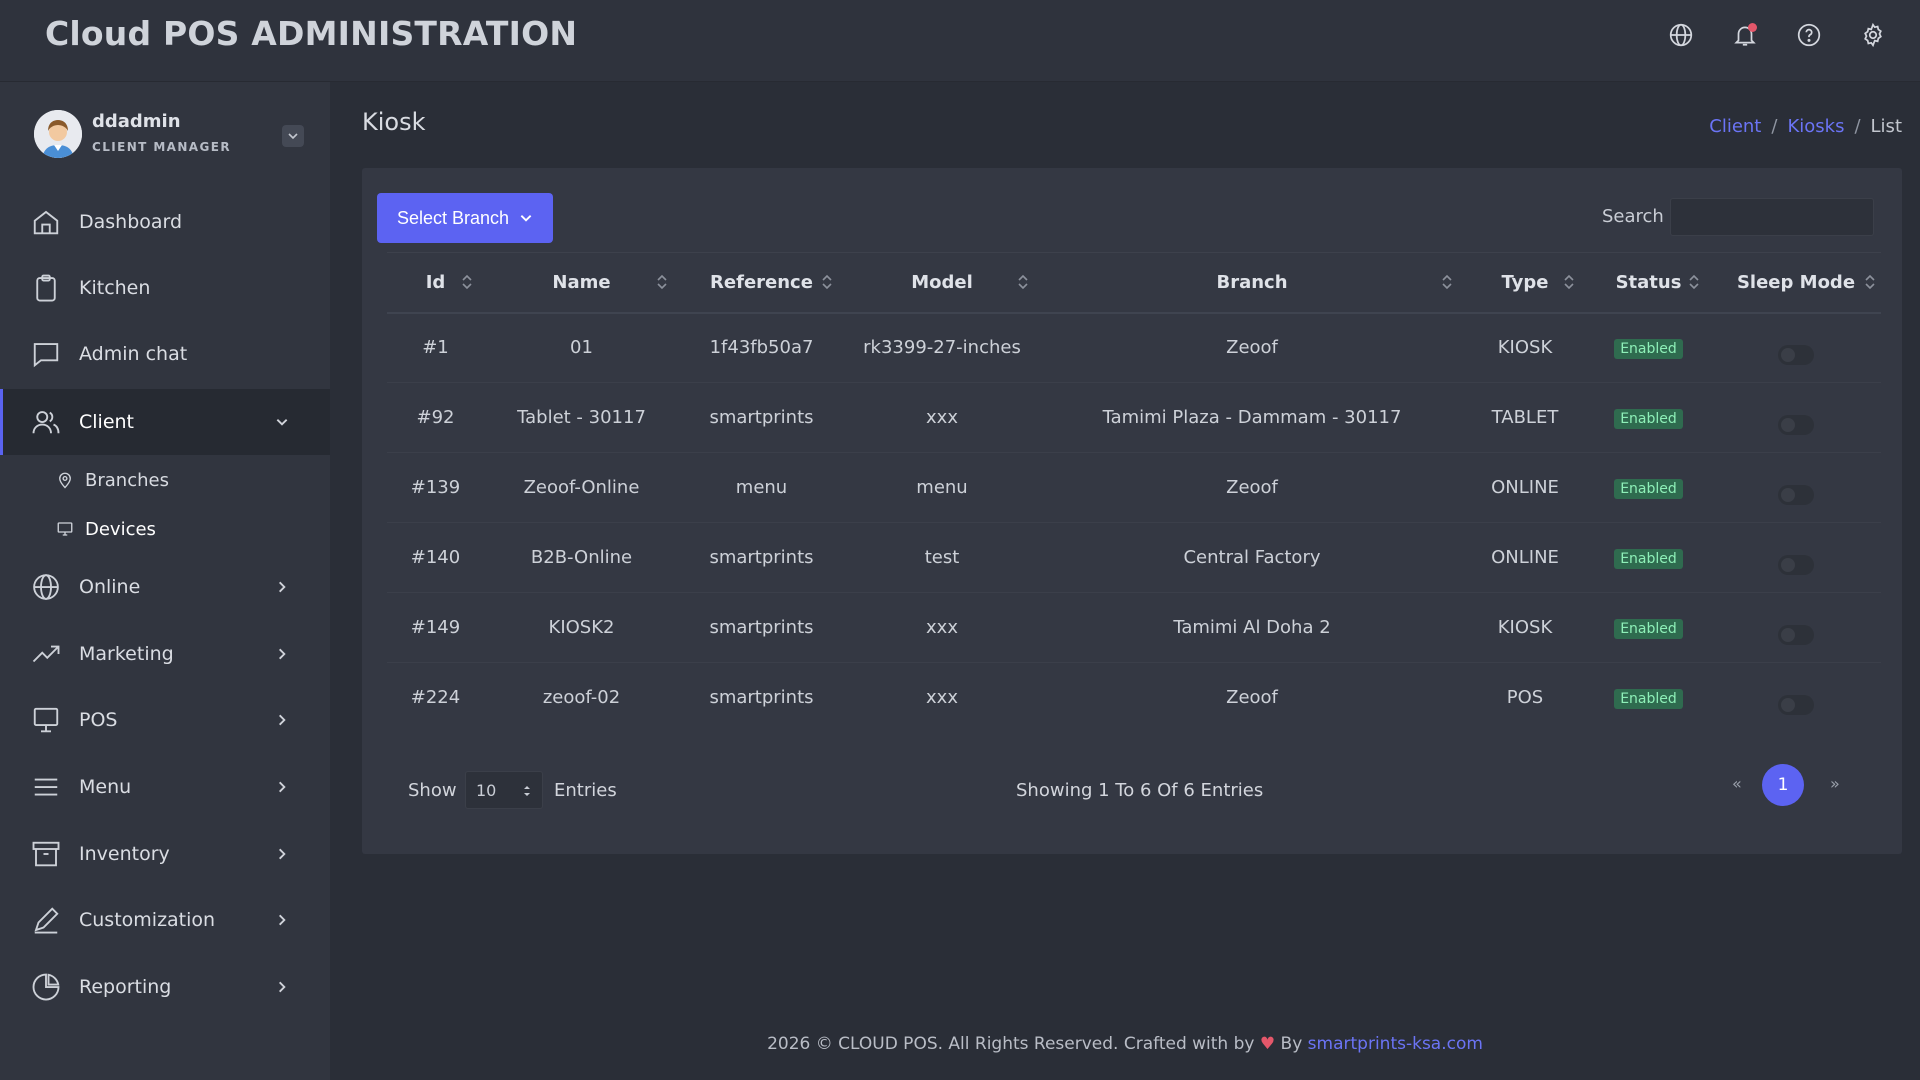 The image size is (1920, 1080). Describe the element at coordinates (432, 790) in the screenshot. I see `show-label: Show` at that location.